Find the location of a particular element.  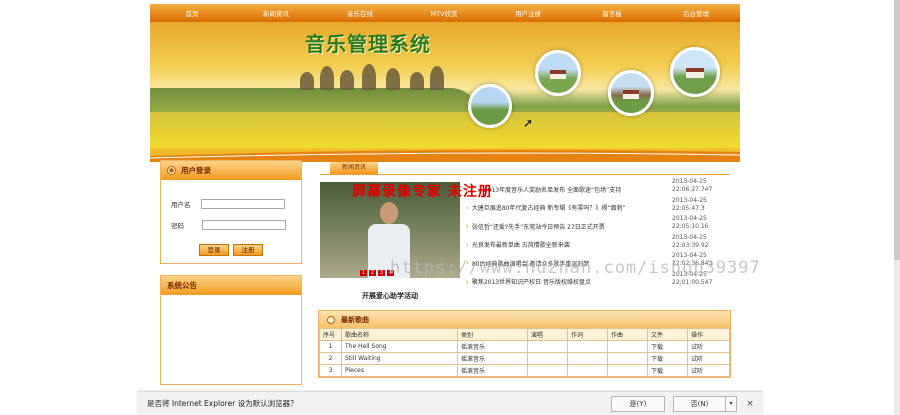

cell-title: Pieces is located at coordinates (399, 370).